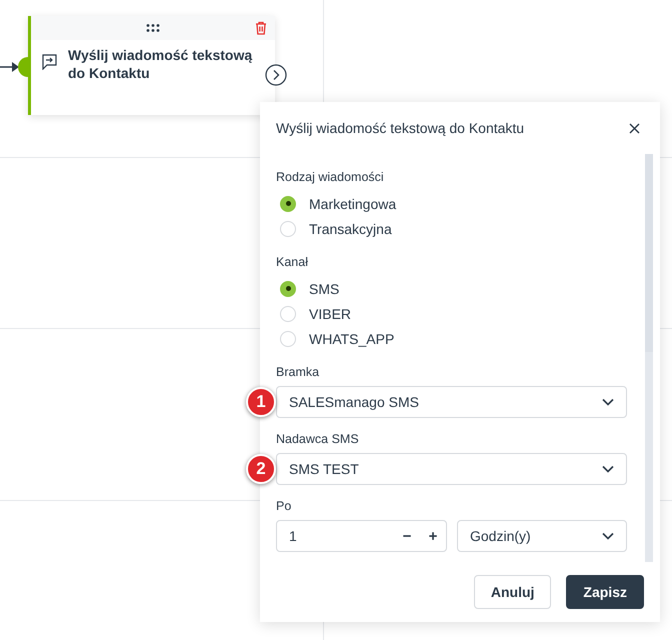  What do you see at coordinates (351, 338) in the screenshot?
I see `radio-label: WHATS_APP` at bounding box center [351, 338].